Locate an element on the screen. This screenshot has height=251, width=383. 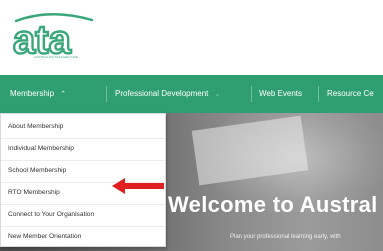
menu-item-about-membership: About Membership is located at coordinates (83, 127).